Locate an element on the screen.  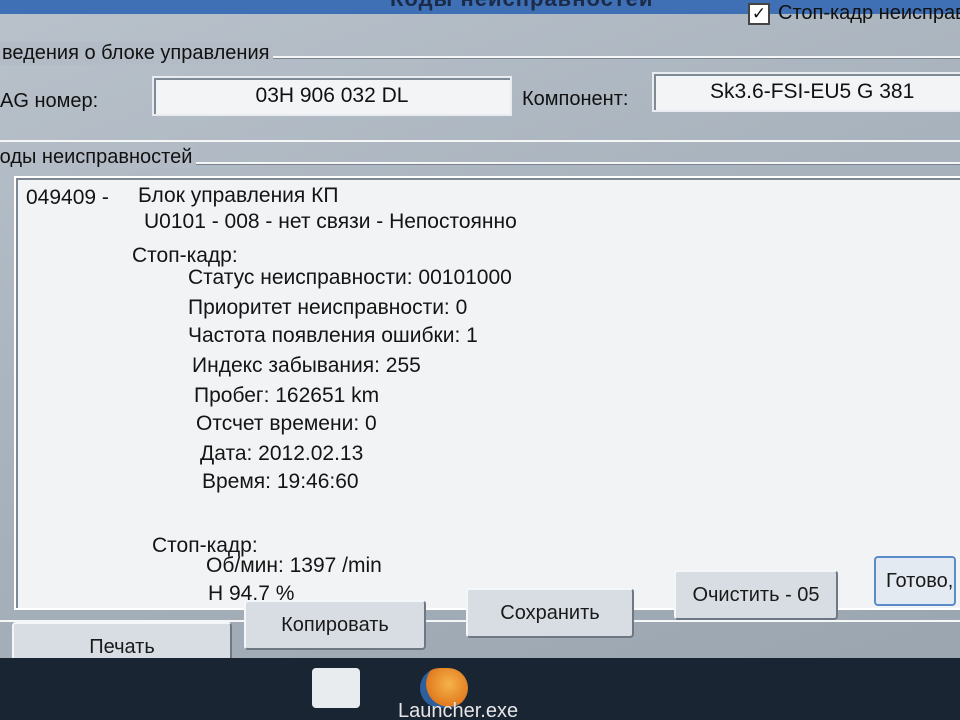
freeze-frame-label: Стоп-кадр неисправ is located at coordinates (869, 13).